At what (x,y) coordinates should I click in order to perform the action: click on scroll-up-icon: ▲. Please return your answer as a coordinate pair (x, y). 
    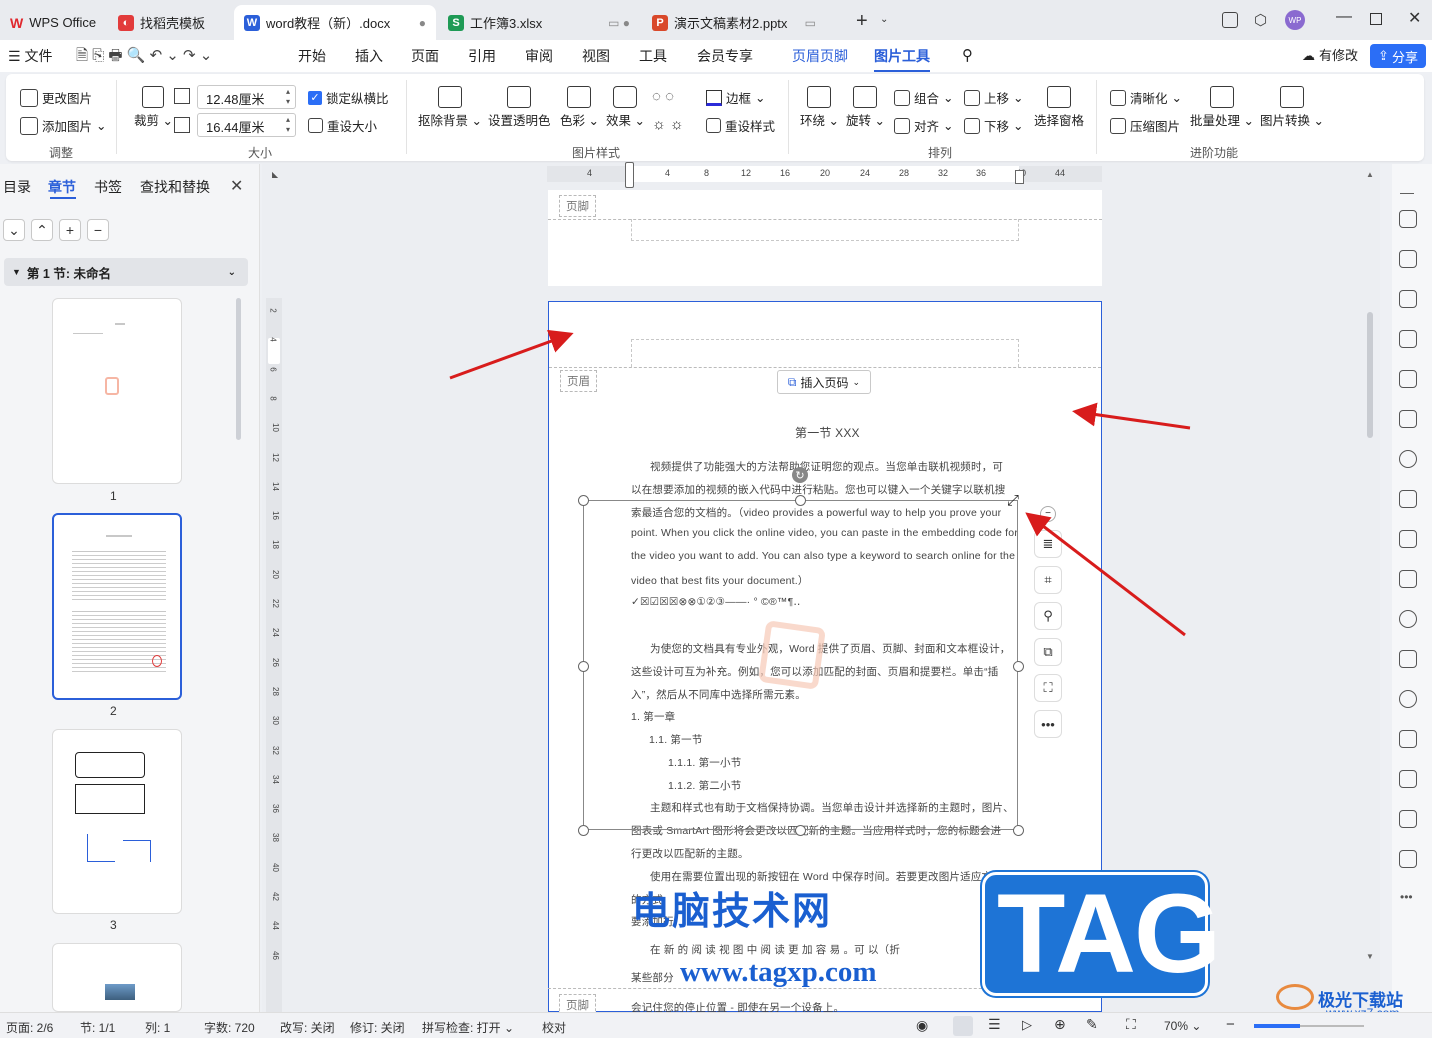
    Looking at the image, I should click on (1370, 174).